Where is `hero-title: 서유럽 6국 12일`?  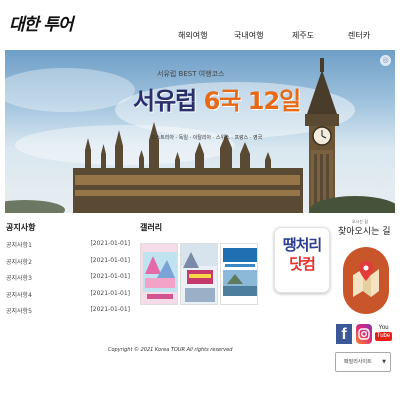
hero-title: 서유럽 6국 12일 is located at coordinates (217, 98).